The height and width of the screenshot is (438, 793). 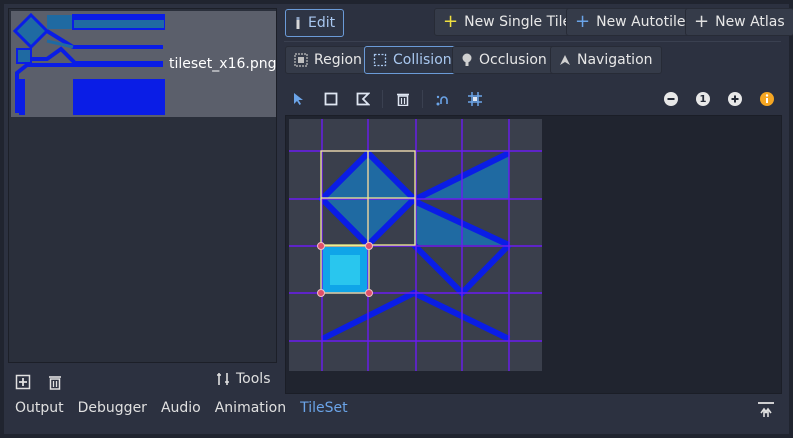 What do you see at coordinates (253, 379) in the screenshot?
I see `tools-label: Tools` at bounding box center [253, 379].